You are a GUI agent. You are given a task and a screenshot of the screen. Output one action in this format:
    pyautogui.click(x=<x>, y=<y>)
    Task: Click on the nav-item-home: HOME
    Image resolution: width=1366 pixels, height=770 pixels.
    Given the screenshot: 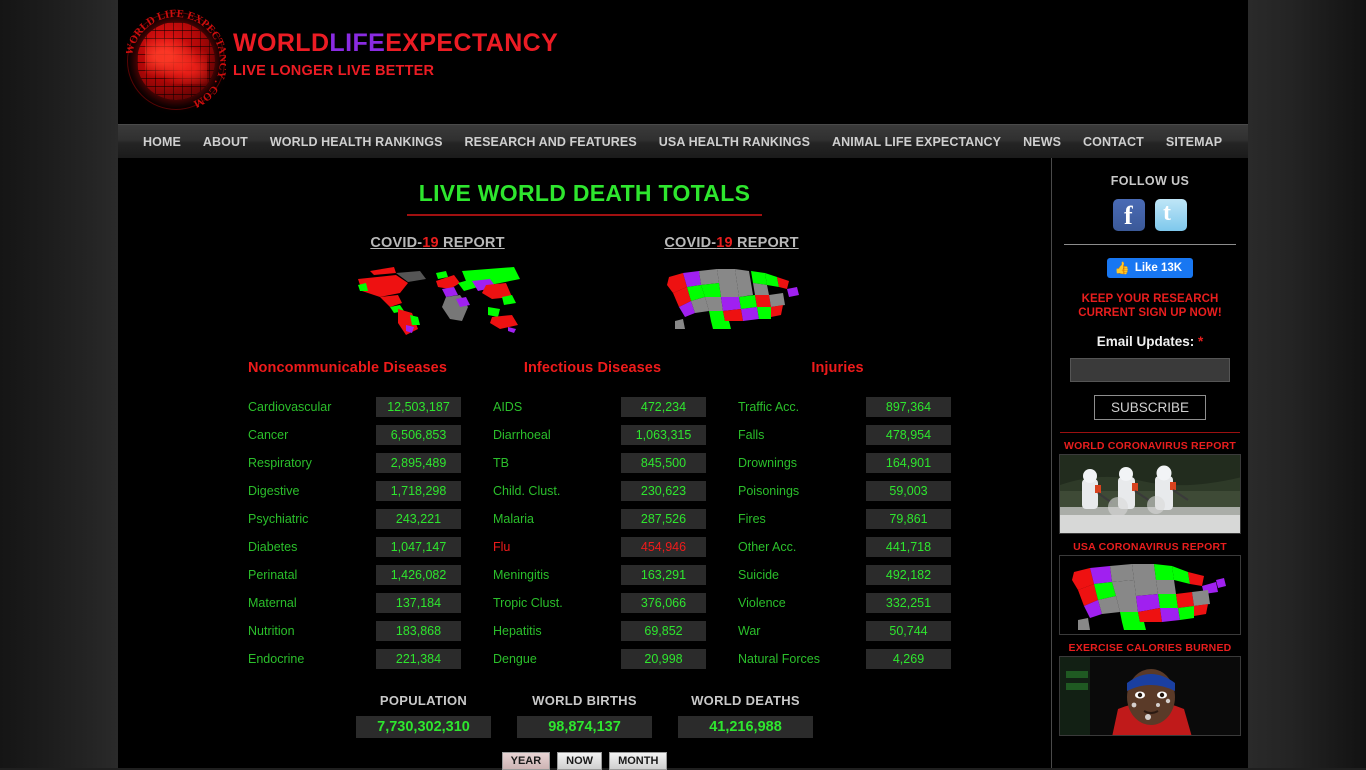 What is the action you would take?
    pyautogui.click(x=162, y=142)
    